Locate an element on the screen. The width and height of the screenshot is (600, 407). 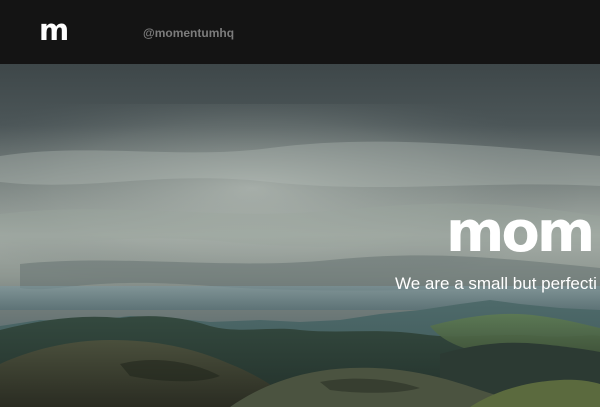
hero-title: mom is located at coordinates (520, 232).